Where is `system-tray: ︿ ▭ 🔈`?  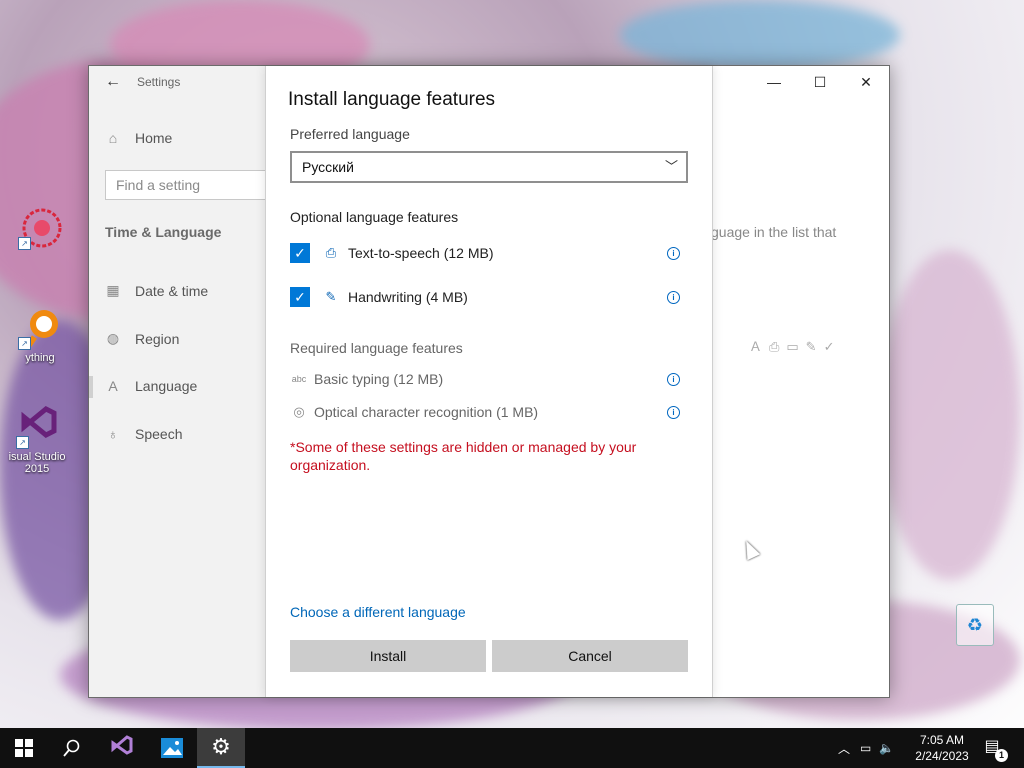 system-tray: ︿ ▭ 🔈 is located at coordinates (866, 748).